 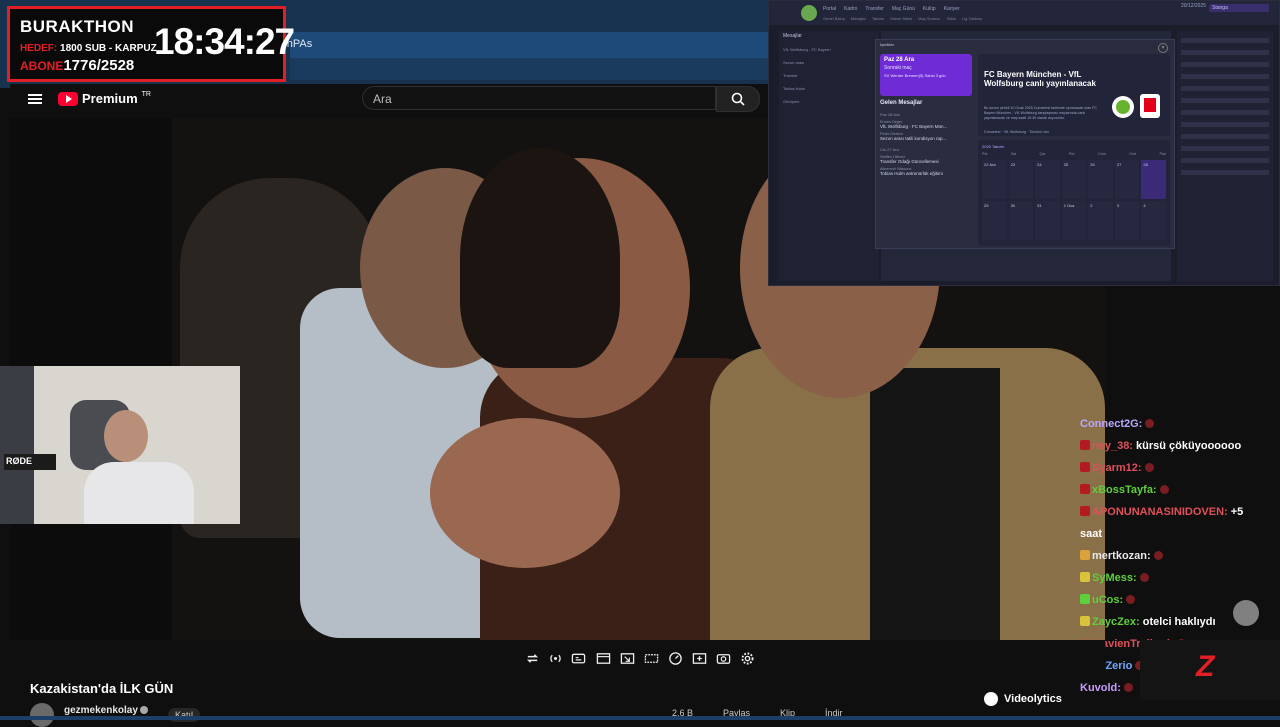 I want to click on dashboard-subnav-item: Tablo, so click(x=951, y=18).